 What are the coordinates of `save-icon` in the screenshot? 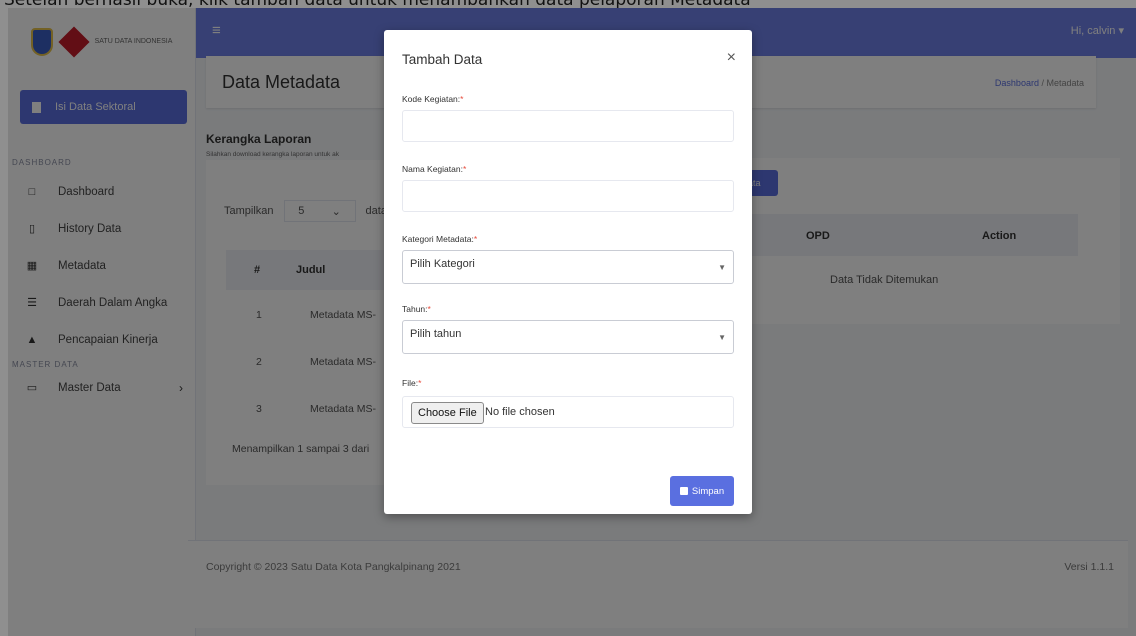 It's located at (683, 491).